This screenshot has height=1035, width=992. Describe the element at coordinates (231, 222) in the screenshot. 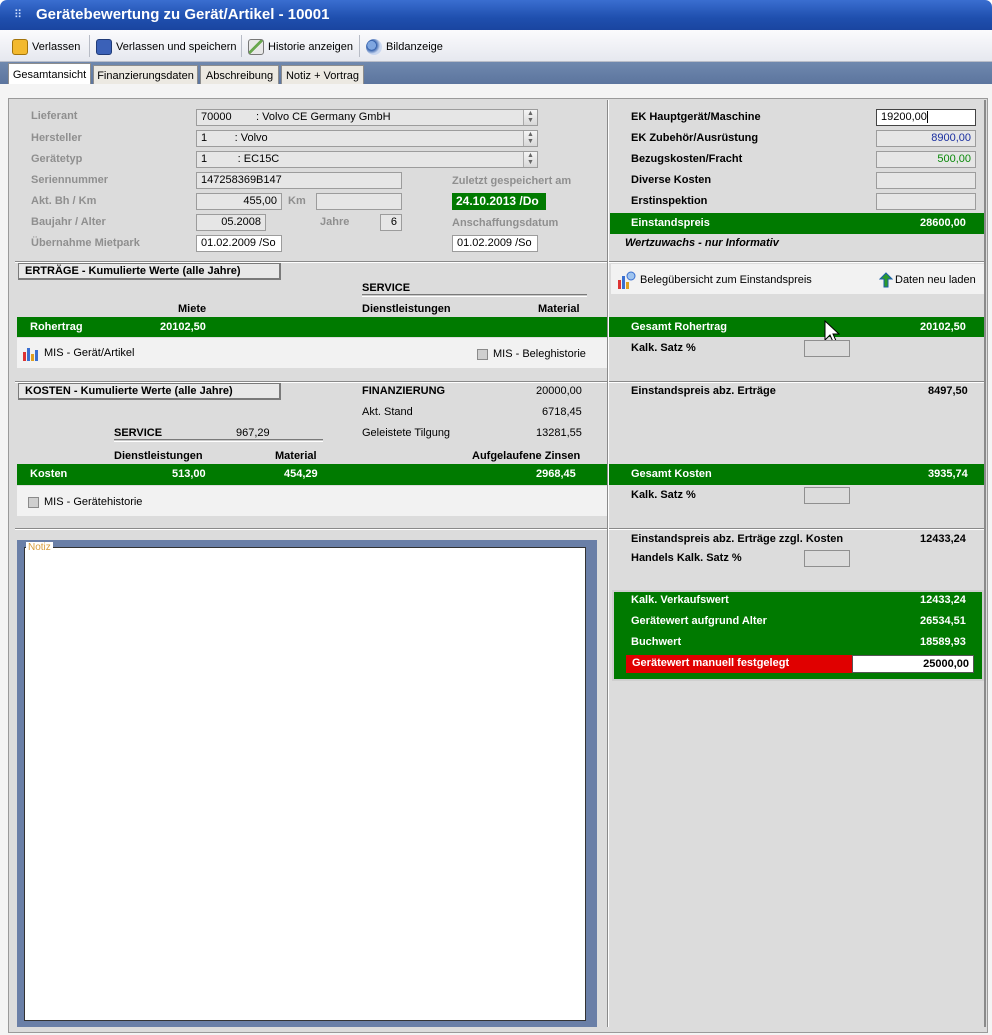

I see `baujahr-field: 05.2008` at that location.